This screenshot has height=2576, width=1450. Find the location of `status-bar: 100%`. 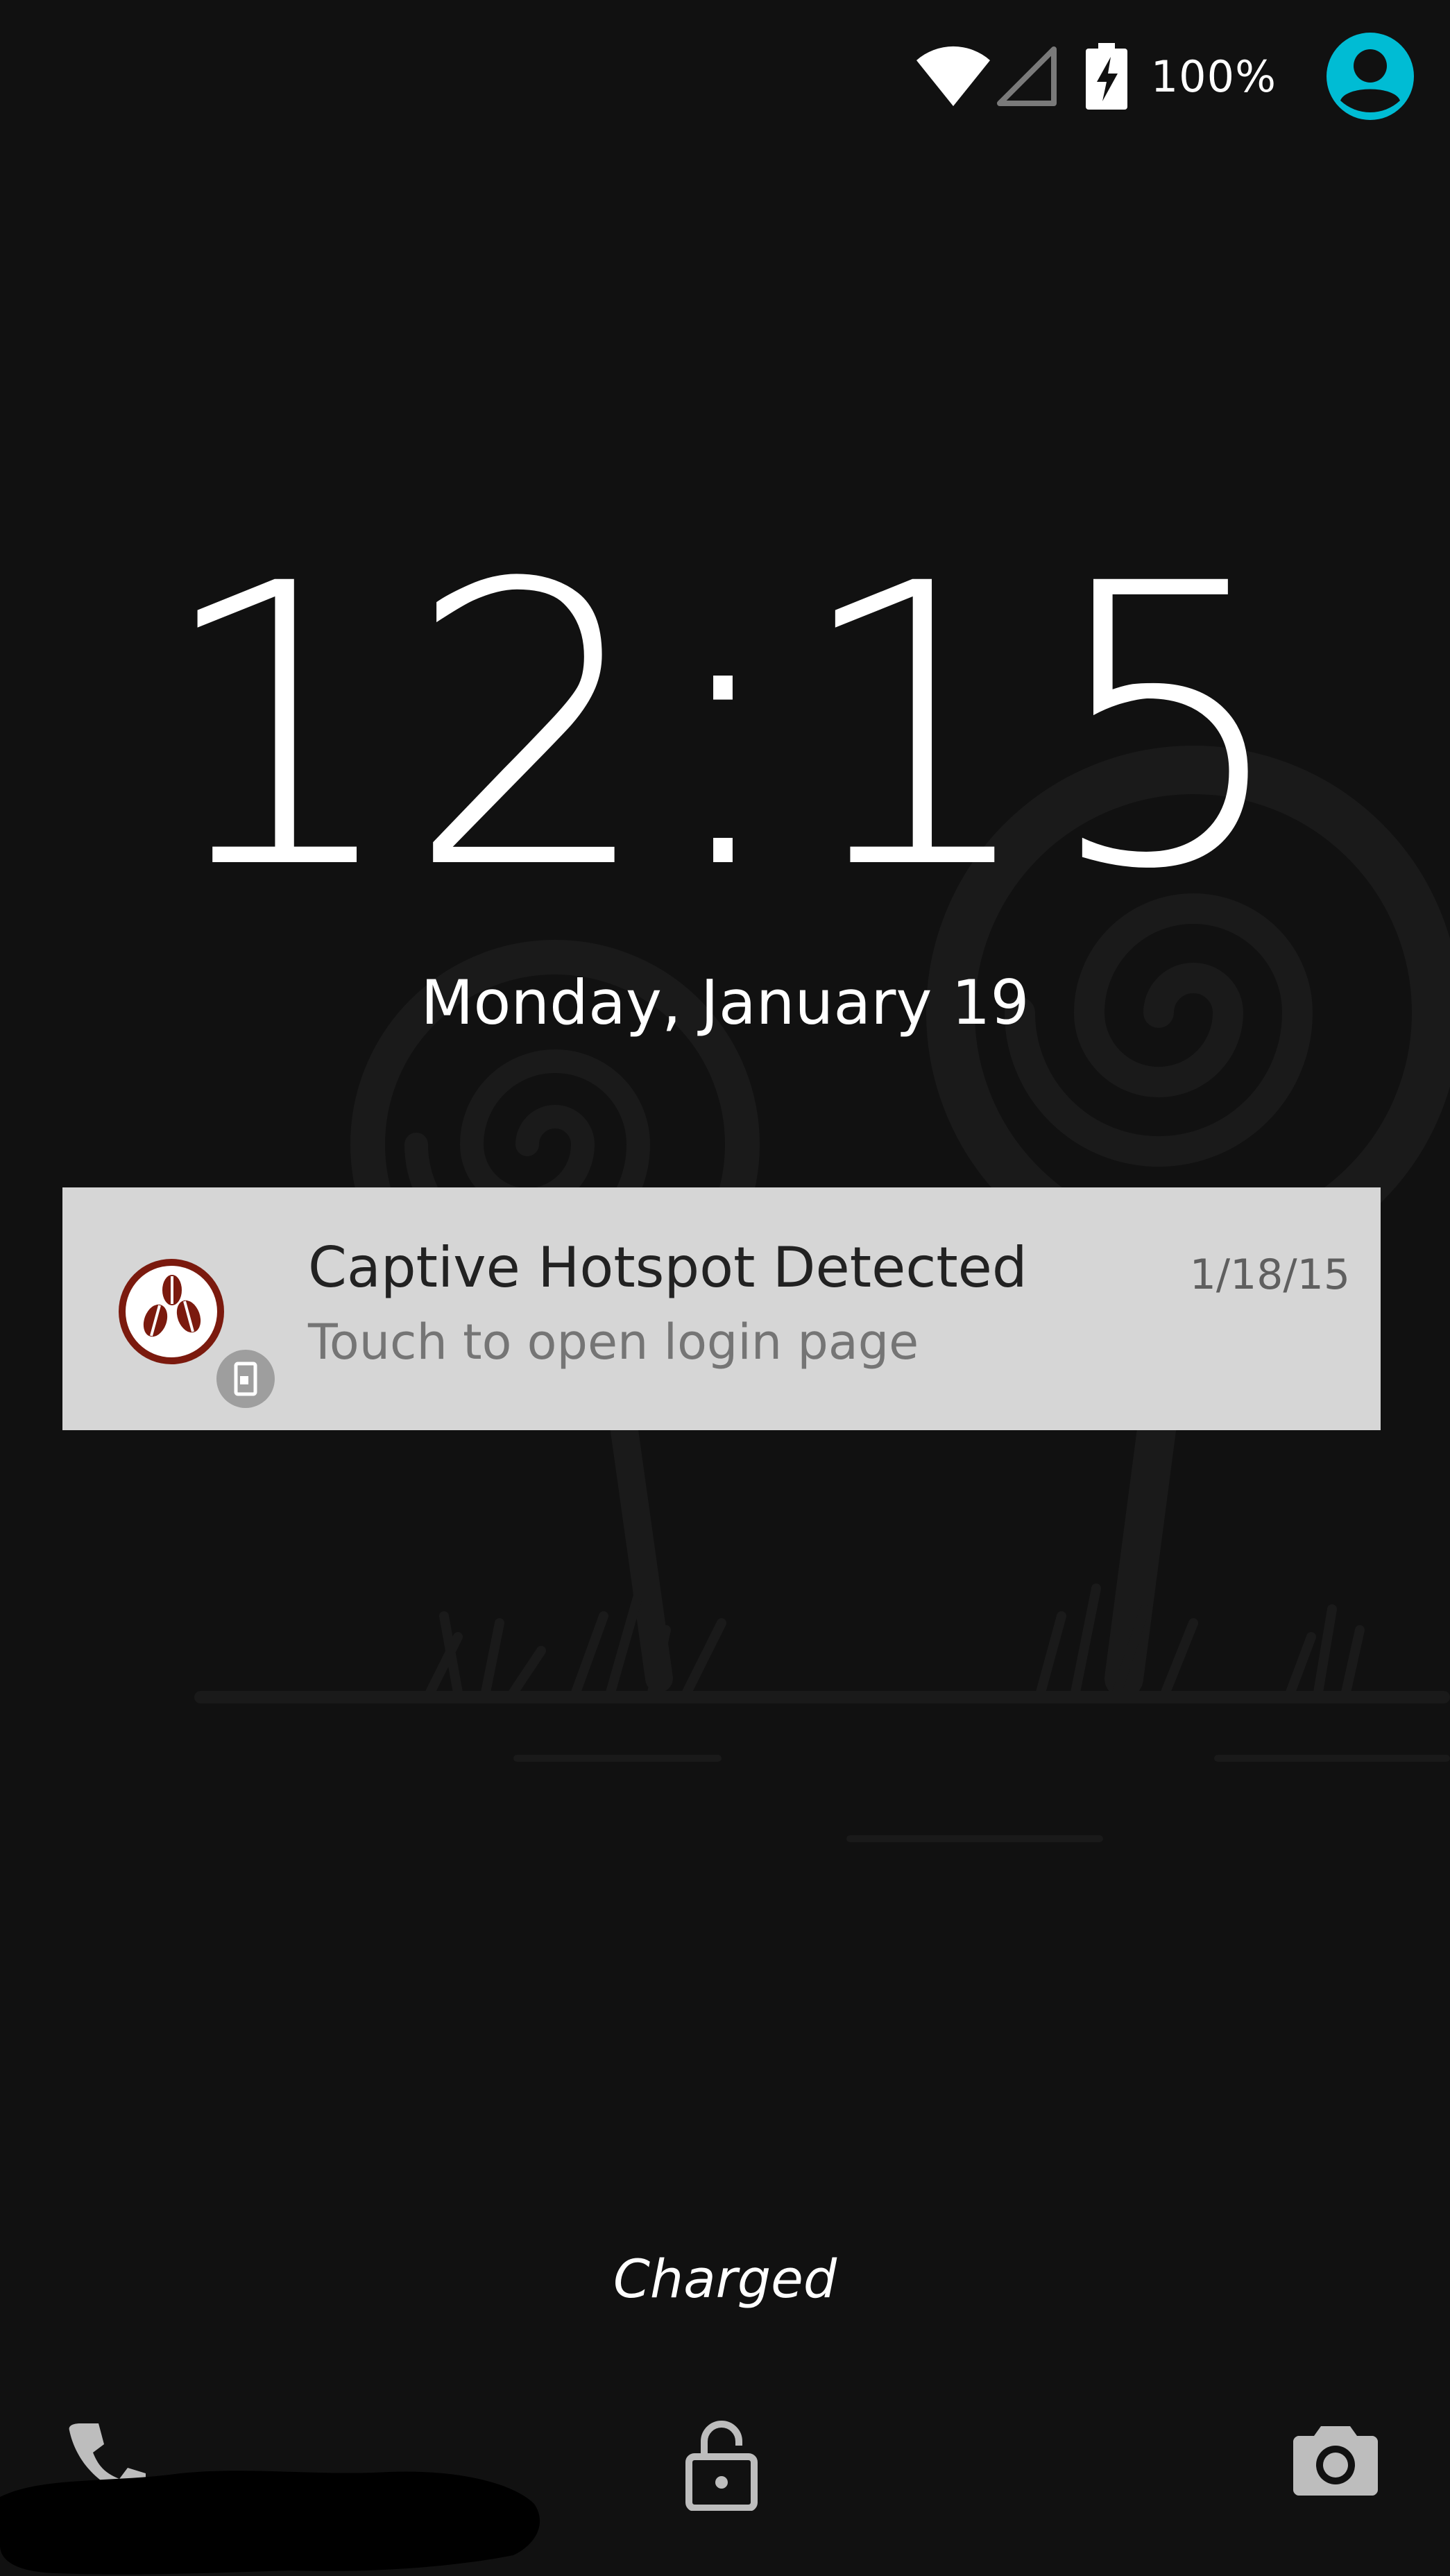

status-bar: 100% is located at coordinates (1165, 76).